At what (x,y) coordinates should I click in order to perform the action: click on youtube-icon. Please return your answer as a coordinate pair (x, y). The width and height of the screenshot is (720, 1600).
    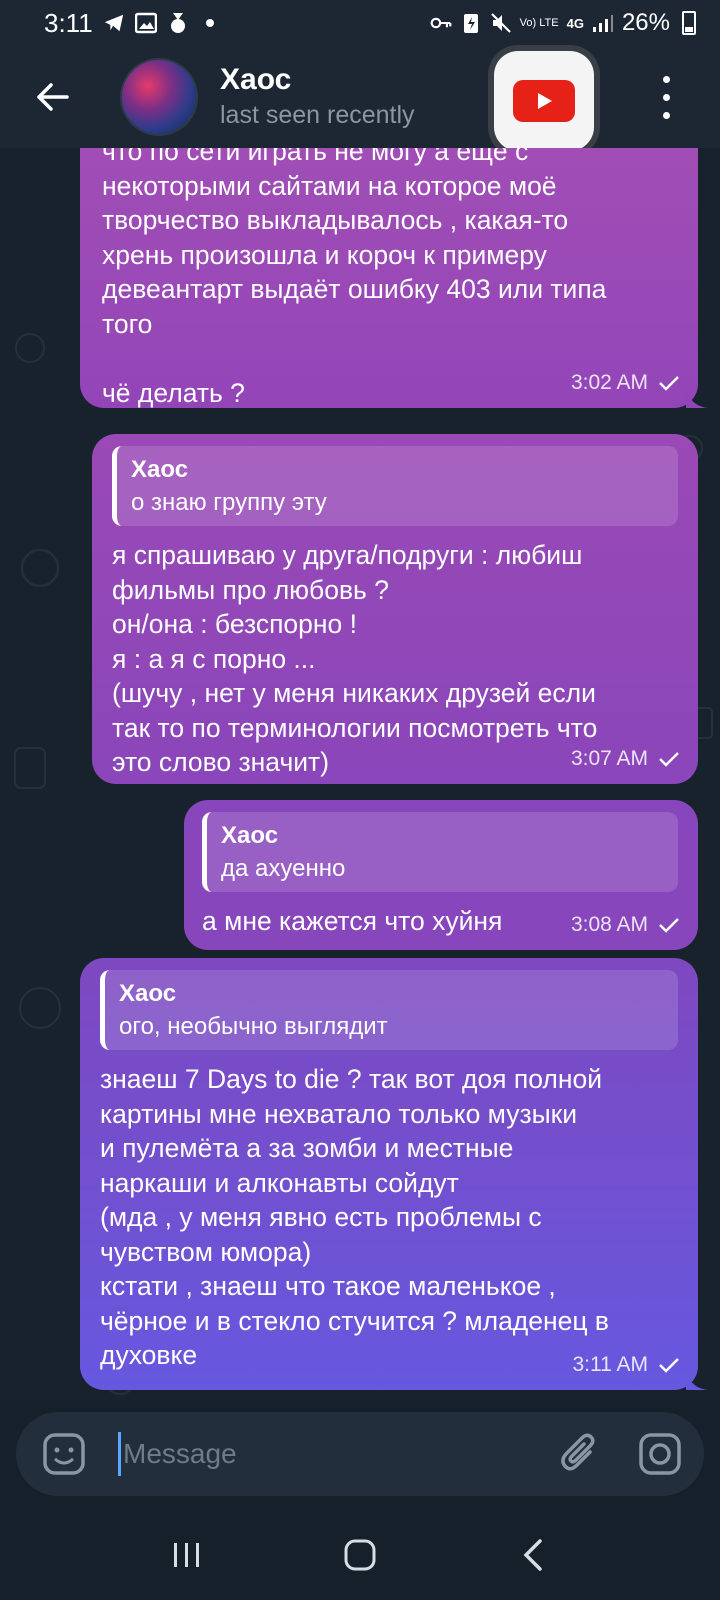
    Looking at the image, I should click on (544, 101).